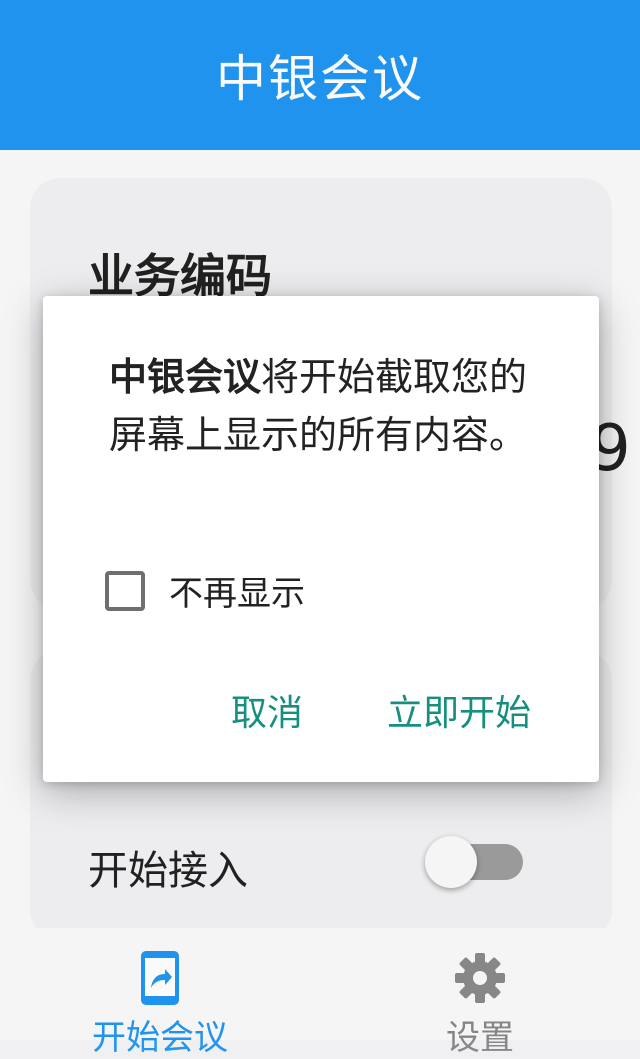 The height and width of the screenshot is (1059, 640). What do you see at coordinates (459, 710) in the screenshot?
I see `start-now-button: 立即开始` at bounding box center [459, 710].